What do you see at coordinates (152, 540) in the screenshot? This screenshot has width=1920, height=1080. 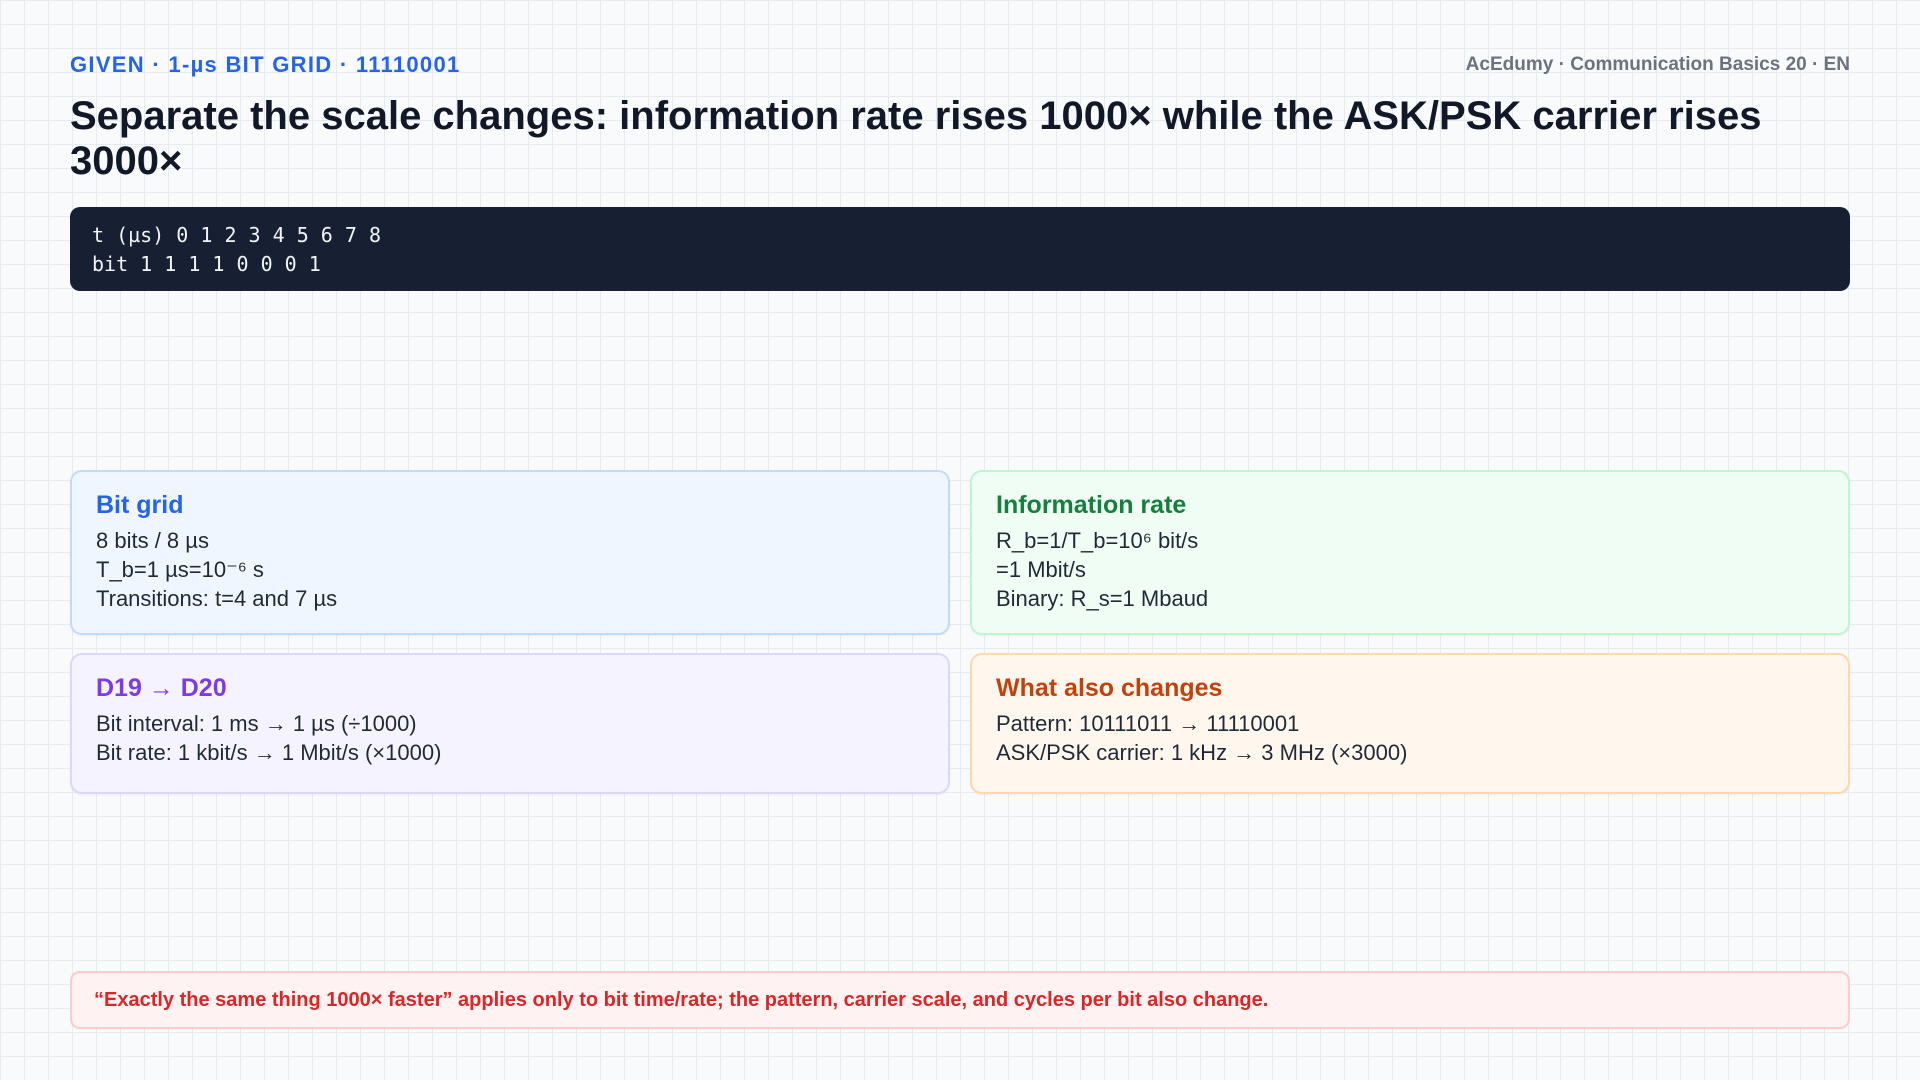 I see `card-line: 8 bits / 8 µs` at bounding box center [152, 540].